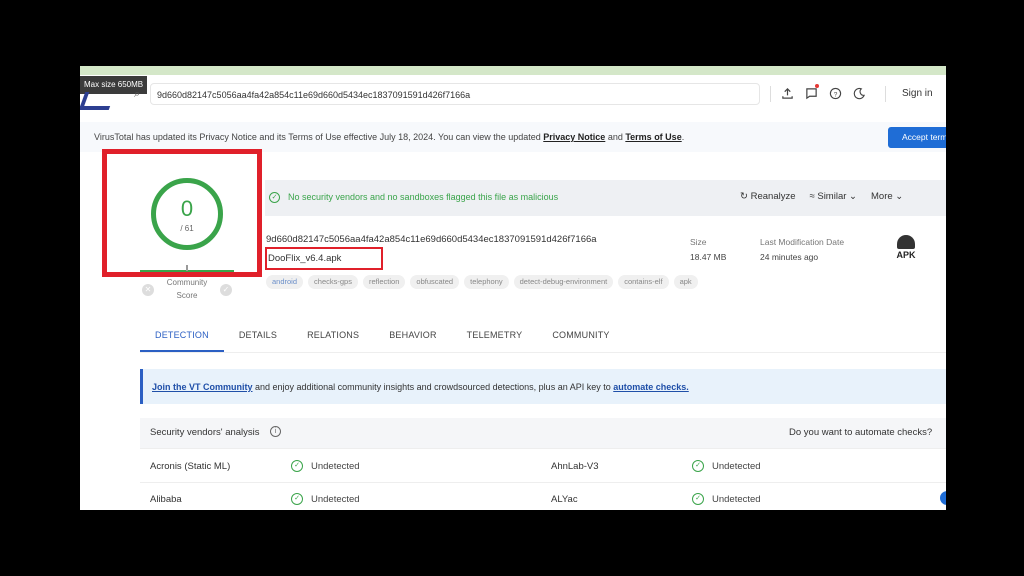 This screenshot has width=1024, height=576. I want to click on tab-community: COMMUNITY, so click(580, 338).